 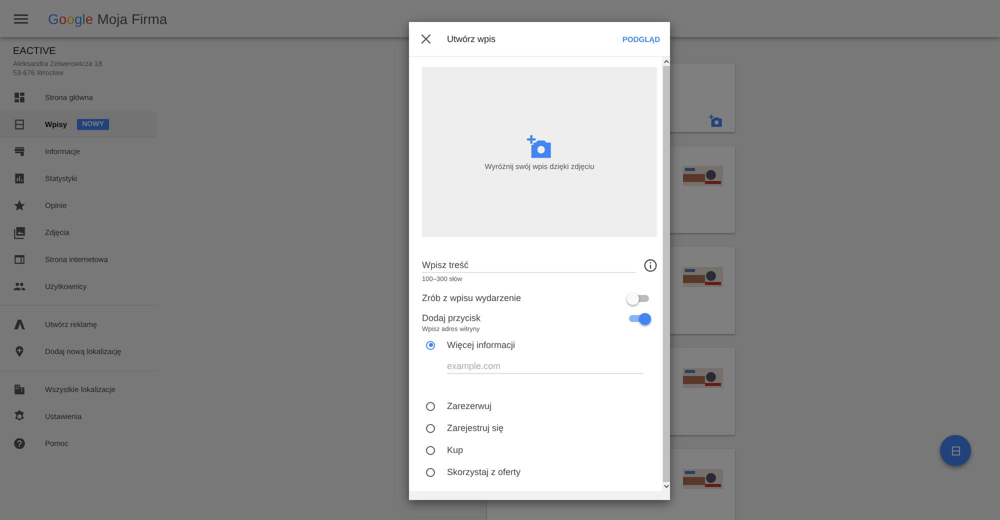 What do you see at coordinates (472, 39) in the screenshot?
I see `dialog-title: Utwórz wpis` at bounding box center [472, 39].